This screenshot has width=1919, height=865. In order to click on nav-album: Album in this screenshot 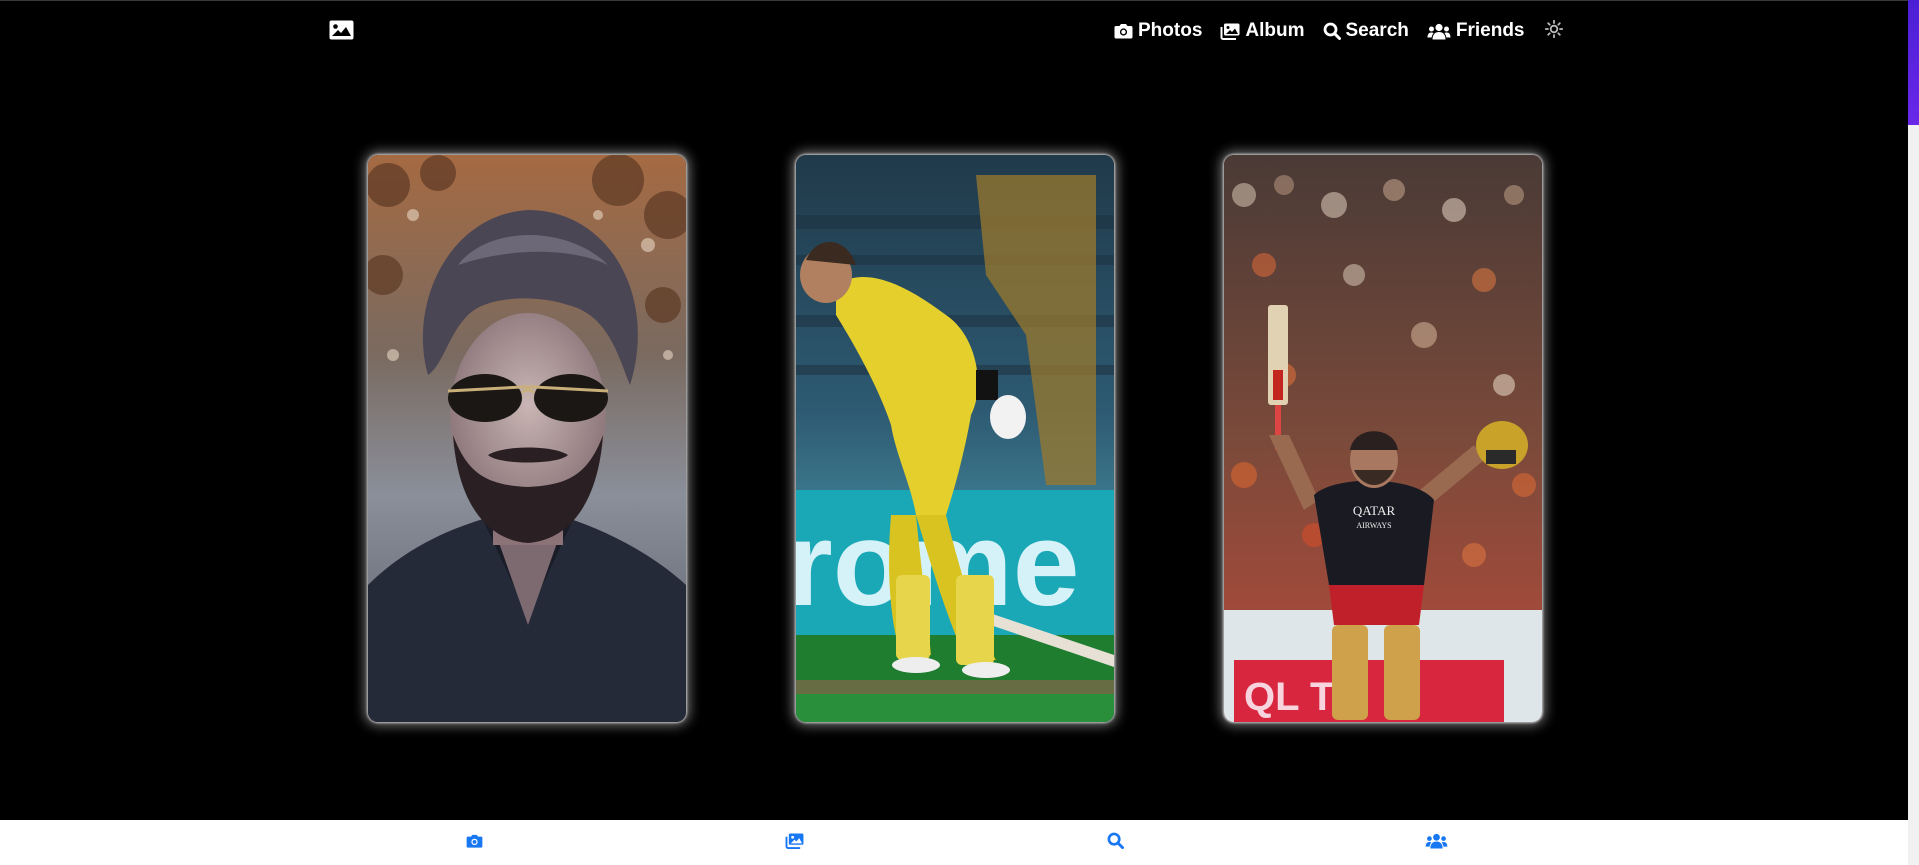, I will do `click(1262, 31)`.